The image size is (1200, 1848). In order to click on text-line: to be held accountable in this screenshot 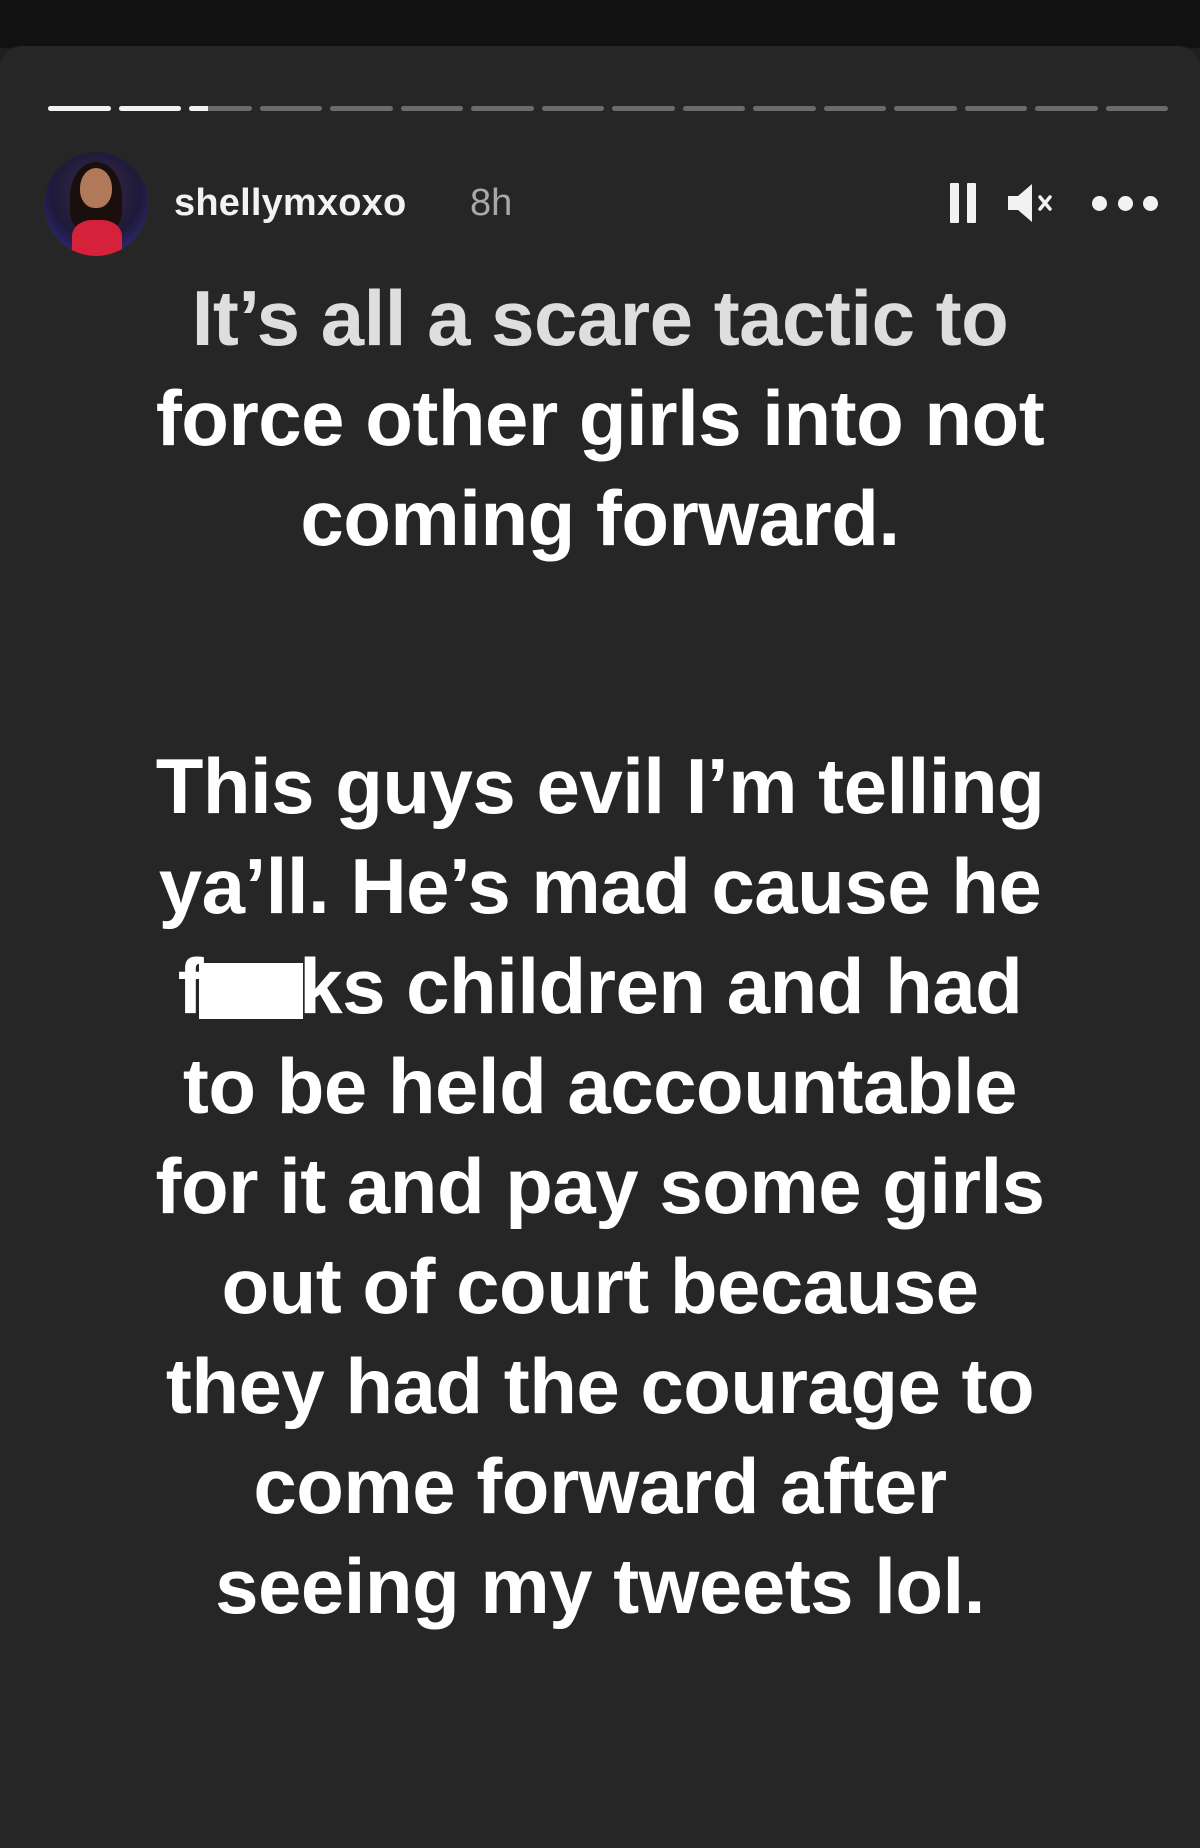, I will do `click(600, 1086)`.